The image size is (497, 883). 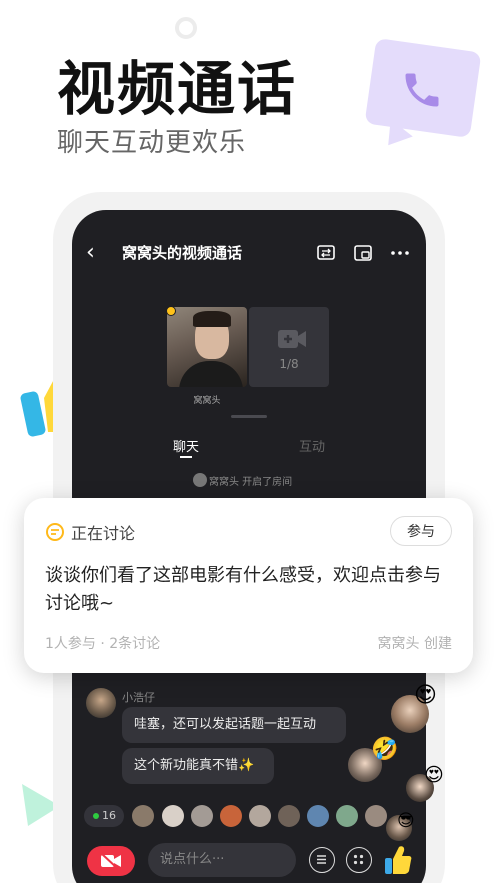 What do you see at coordinates (251, 482) in the screenshot?
I see `system-message: 窝窝头 开启了房间` at bounding box center [251, 482].